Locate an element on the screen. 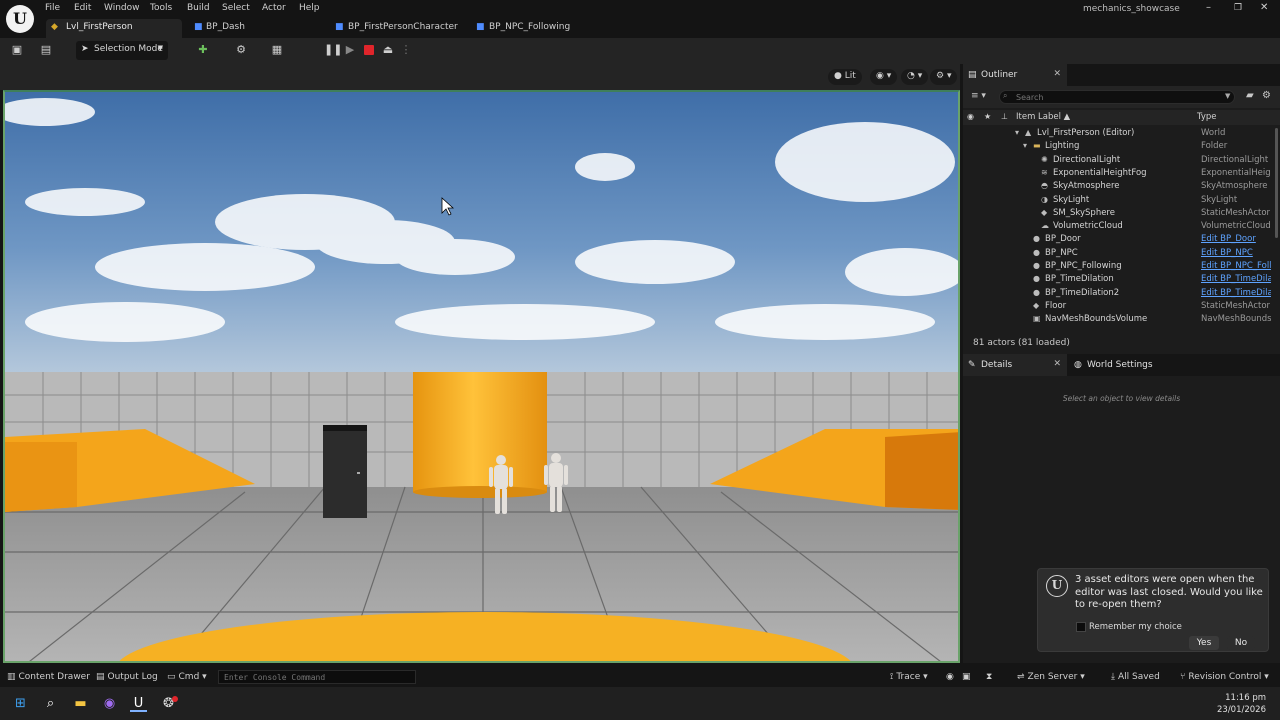 The width and height of the screenshot is (1280, 720). zen-server-button: ⇌ Zen Server ▾ is located at coordinates (1051, 677).